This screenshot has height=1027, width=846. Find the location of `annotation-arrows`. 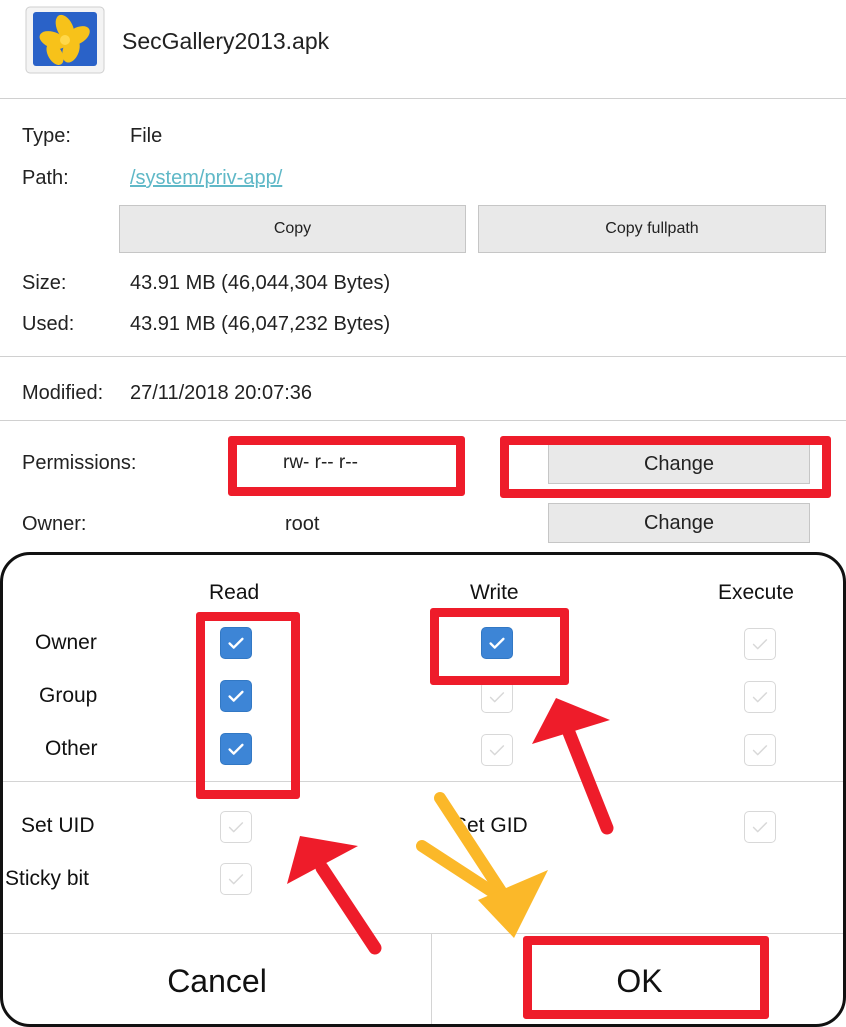

annotation-arrows is located at coordinates (450, 826).